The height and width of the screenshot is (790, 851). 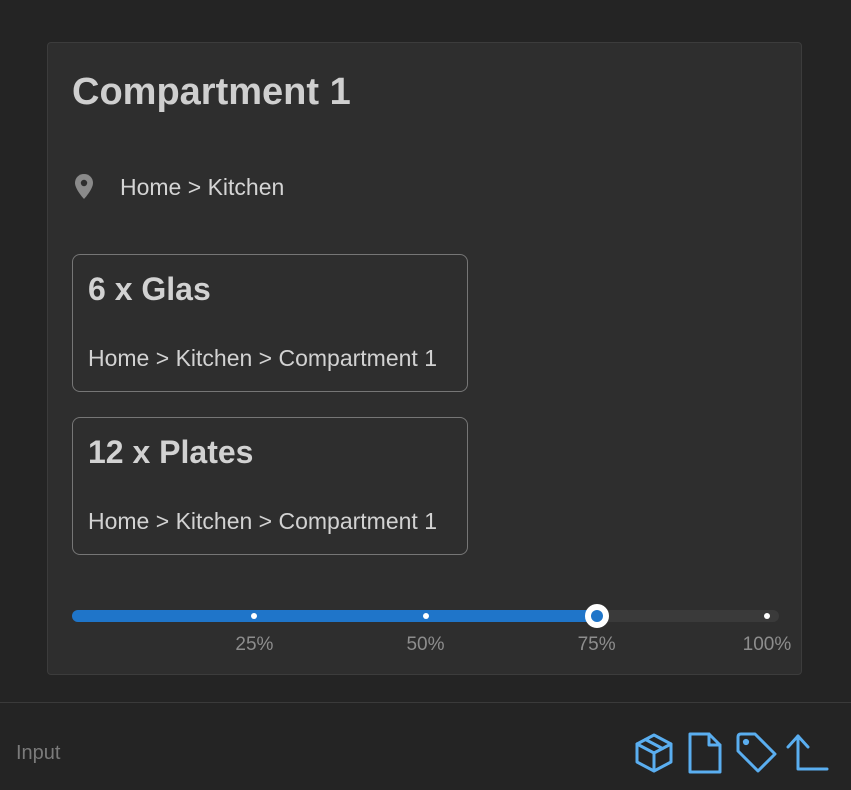 What do you see at coordinates (254, 644) in the screenshot?
I see `slider-mark-label: 25%` at bounding box center [254, 644].